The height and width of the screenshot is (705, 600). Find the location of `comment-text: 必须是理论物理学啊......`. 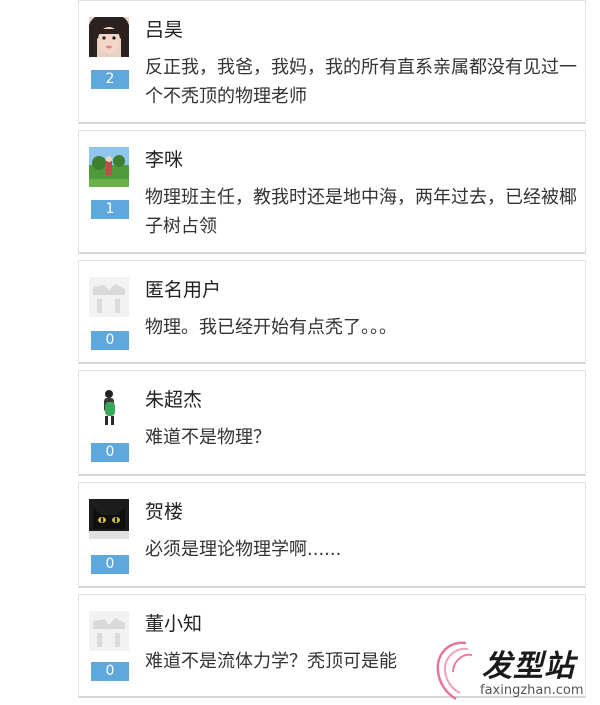

comment-text: 必须是理论物理学啊...... is located at coordinates (243, 549).